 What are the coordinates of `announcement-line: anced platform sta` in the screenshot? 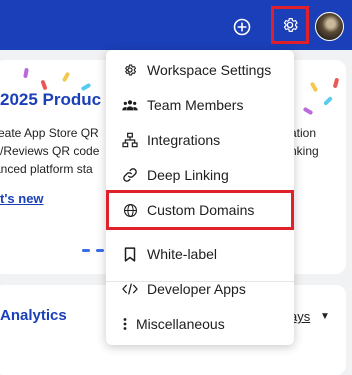 It's located at (46, 169).